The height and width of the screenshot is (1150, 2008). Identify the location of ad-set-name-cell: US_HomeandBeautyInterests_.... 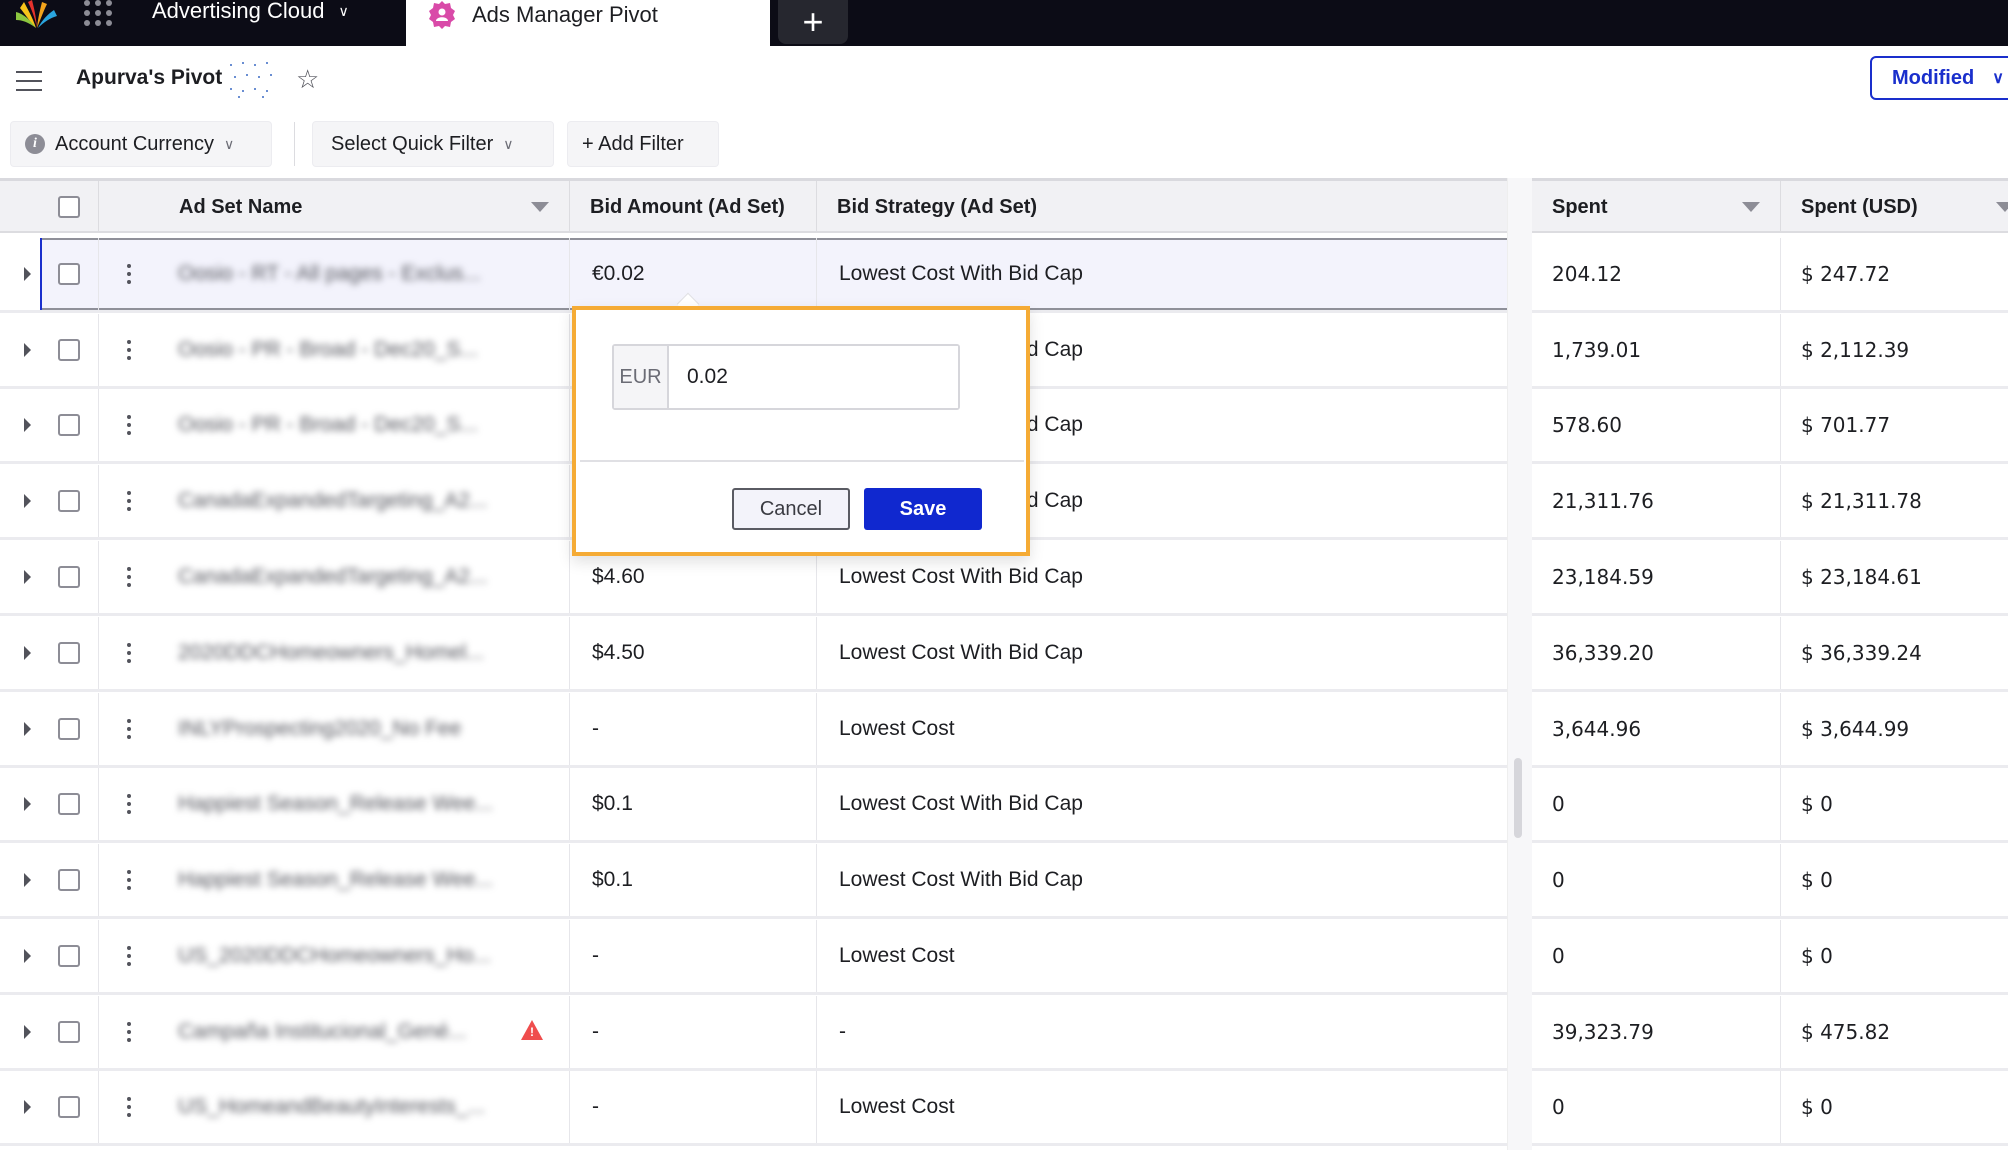
(363, 1107).